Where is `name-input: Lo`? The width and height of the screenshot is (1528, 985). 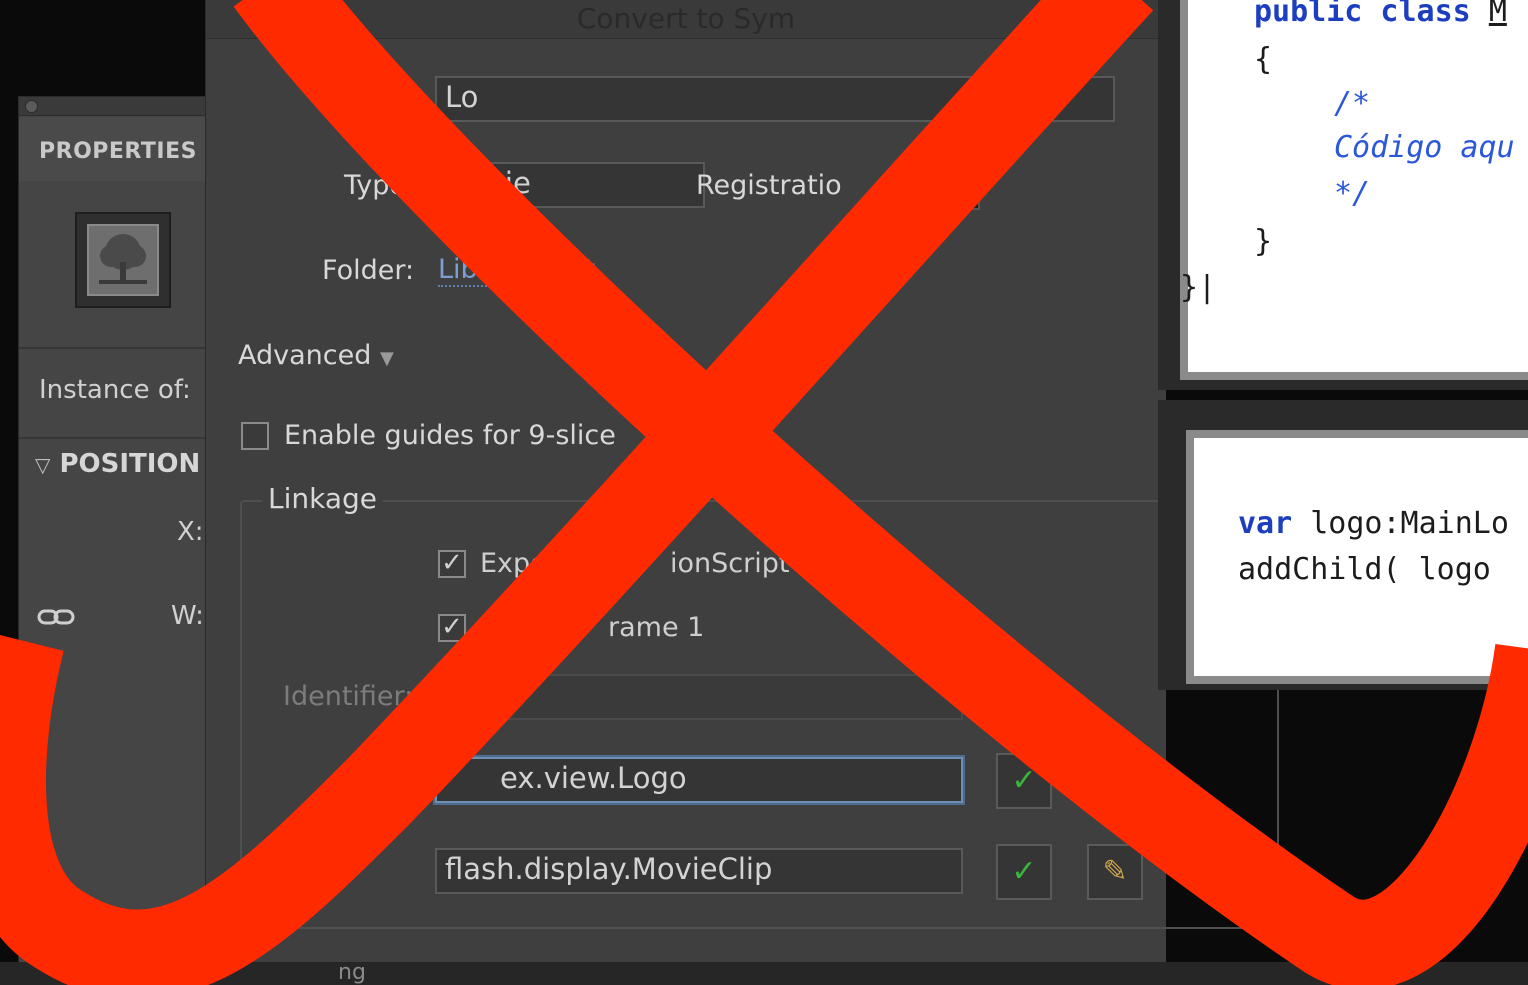
name-input: Lo is located at coordinates (775, 99).